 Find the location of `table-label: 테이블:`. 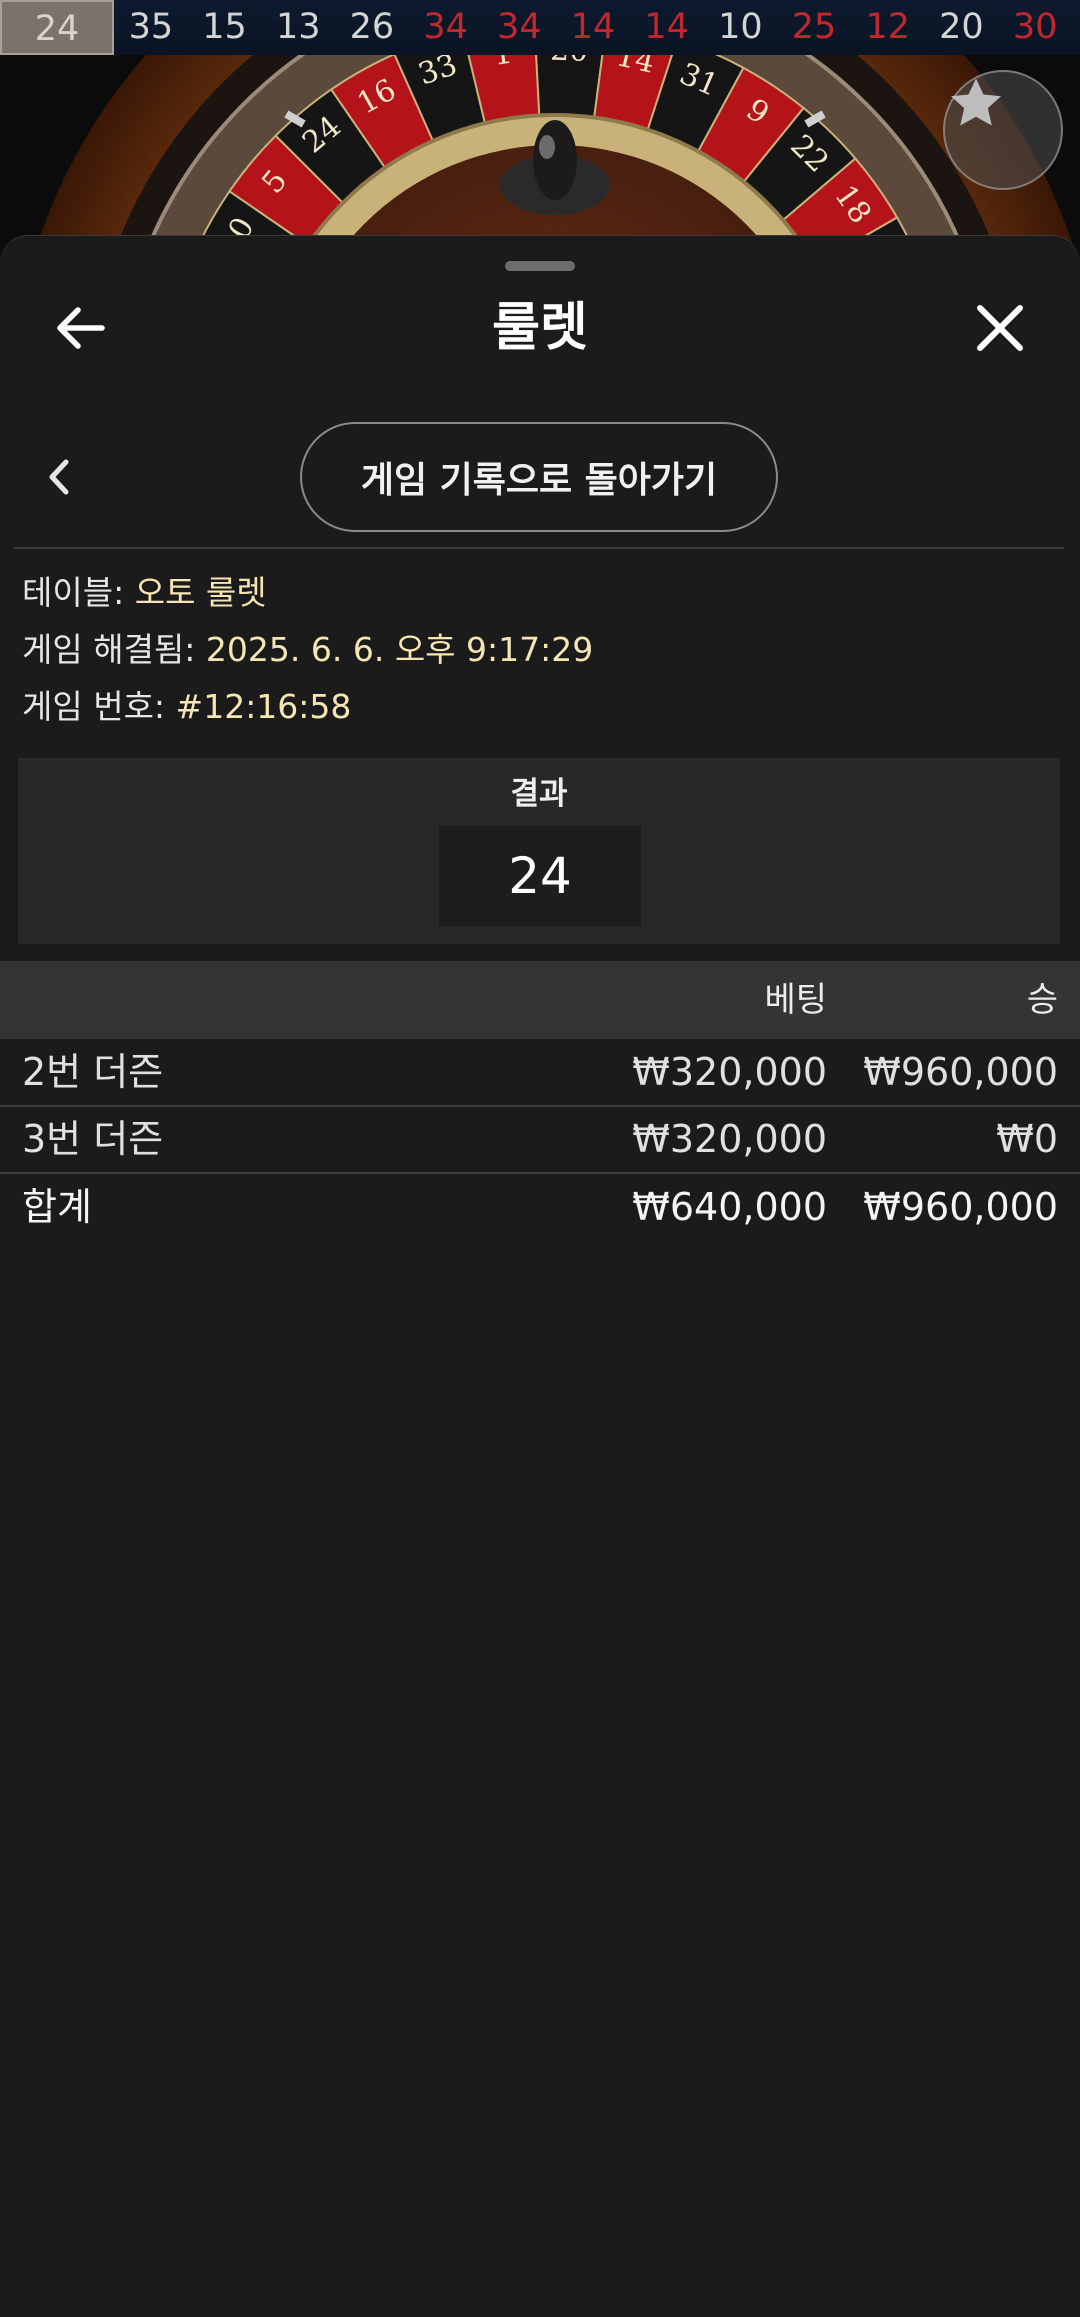

table-label: 테이블: is located at coordinates (78, 592).